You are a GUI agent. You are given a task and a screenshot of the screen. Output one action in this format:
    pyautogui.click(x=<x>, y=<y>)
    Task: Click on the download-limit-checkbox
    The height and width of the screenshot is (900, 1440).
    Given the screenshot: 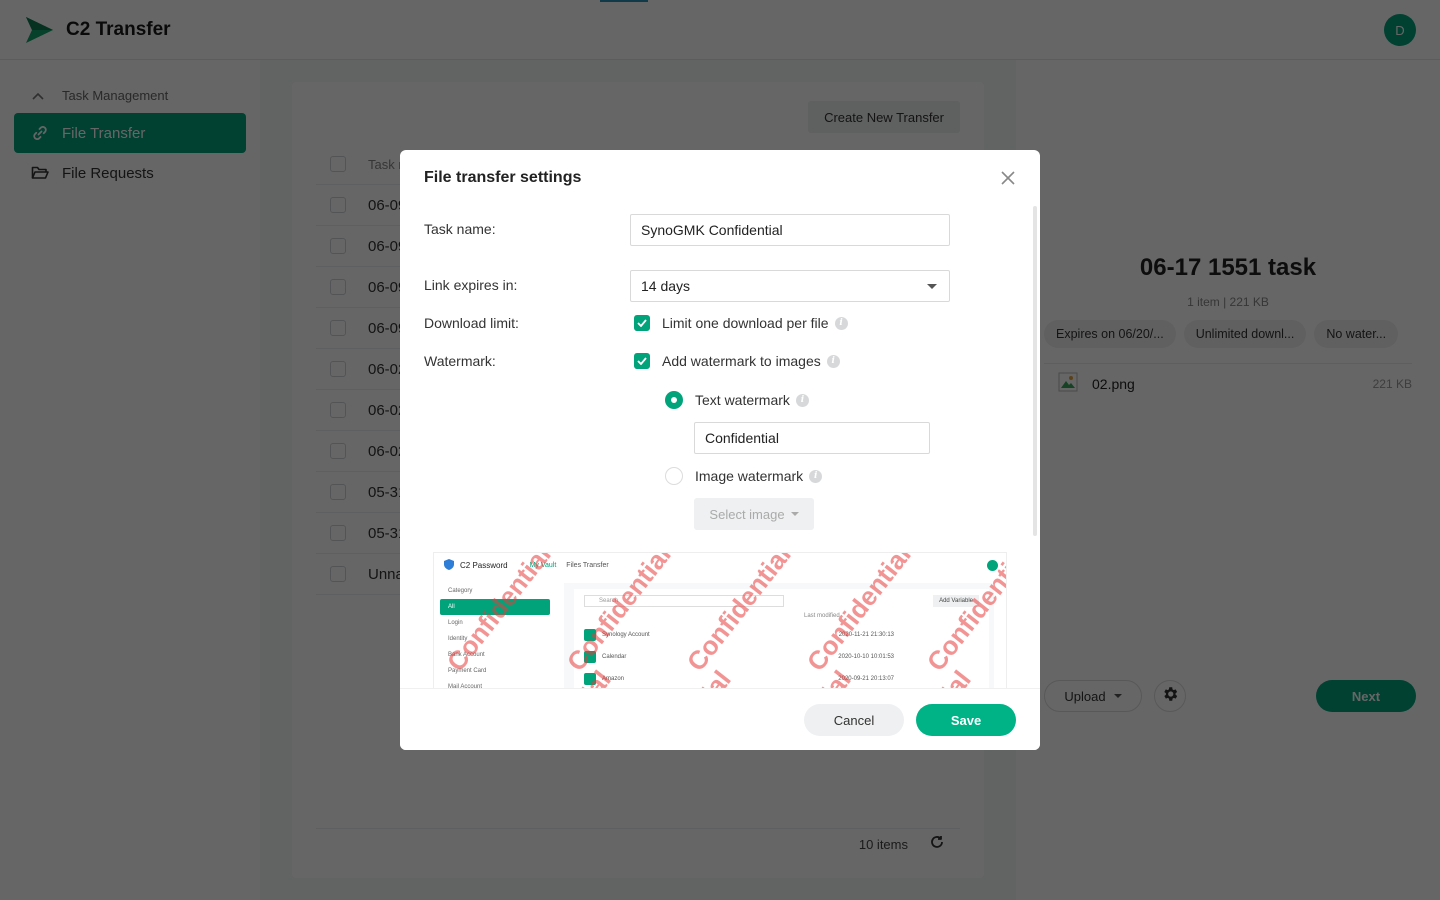 What is the action you would take?
    pyautogui.click(x=642, y=323)
    